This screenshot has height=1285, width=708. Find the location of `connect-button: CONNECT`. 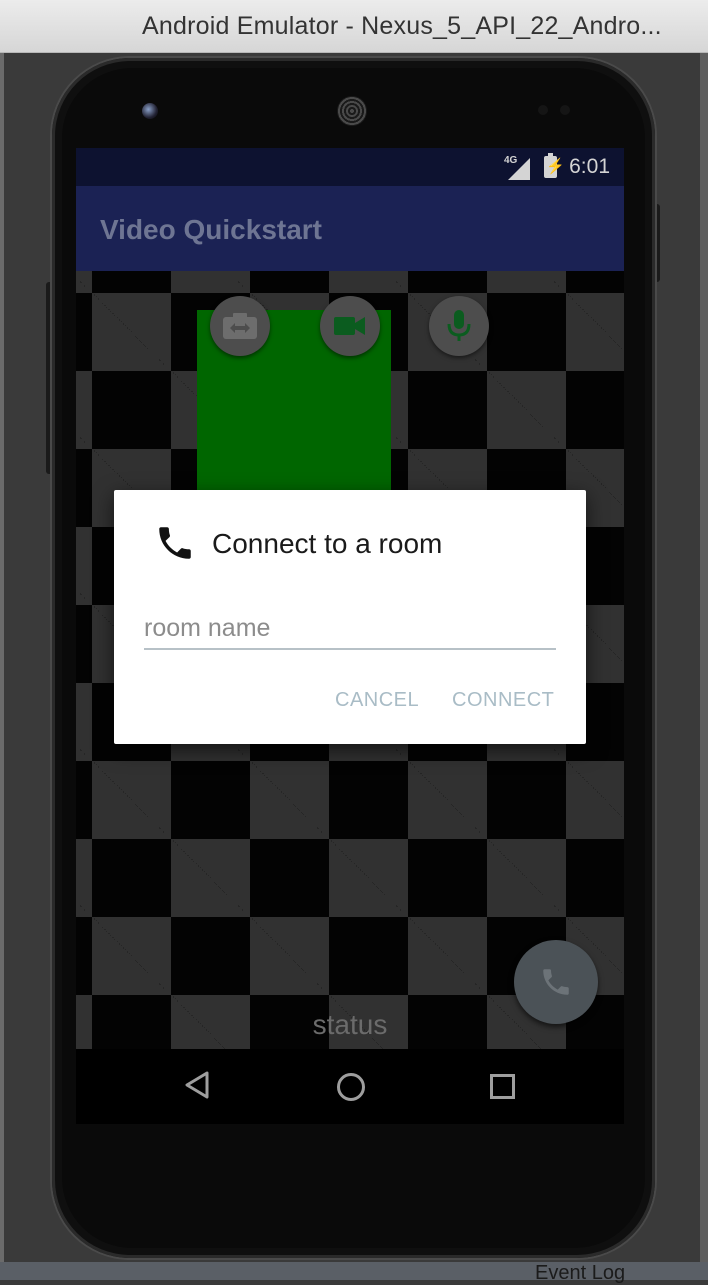

connect-button: CONNECT is located at coordinates (503, 700).